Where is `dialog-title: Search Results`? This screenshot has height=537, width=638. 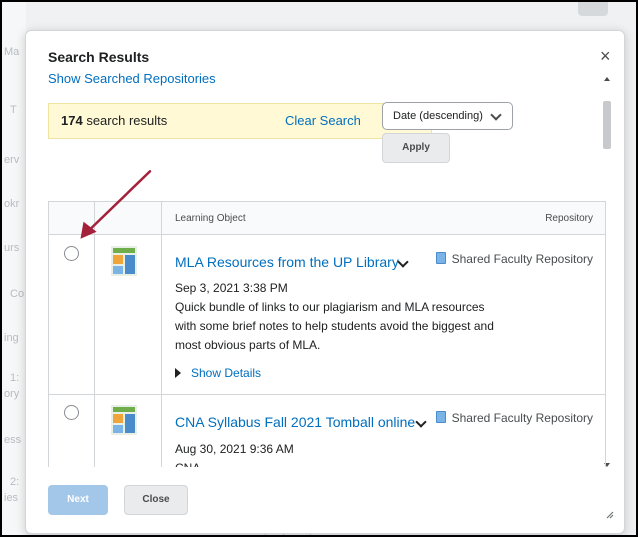
dialog-title: Search Results is located at coordinates (99, 57).